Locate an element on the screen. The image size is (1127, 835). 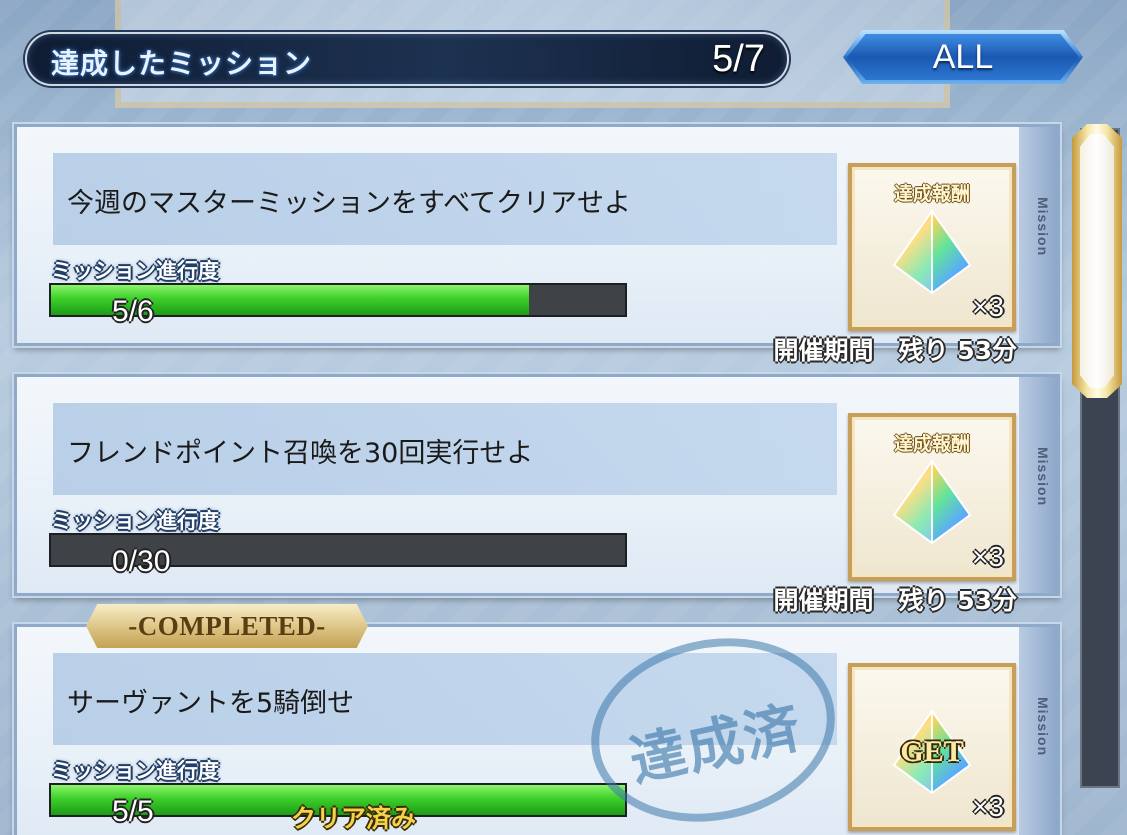
completed-label: -COMPLETED- is located at coordinates (227, 625).